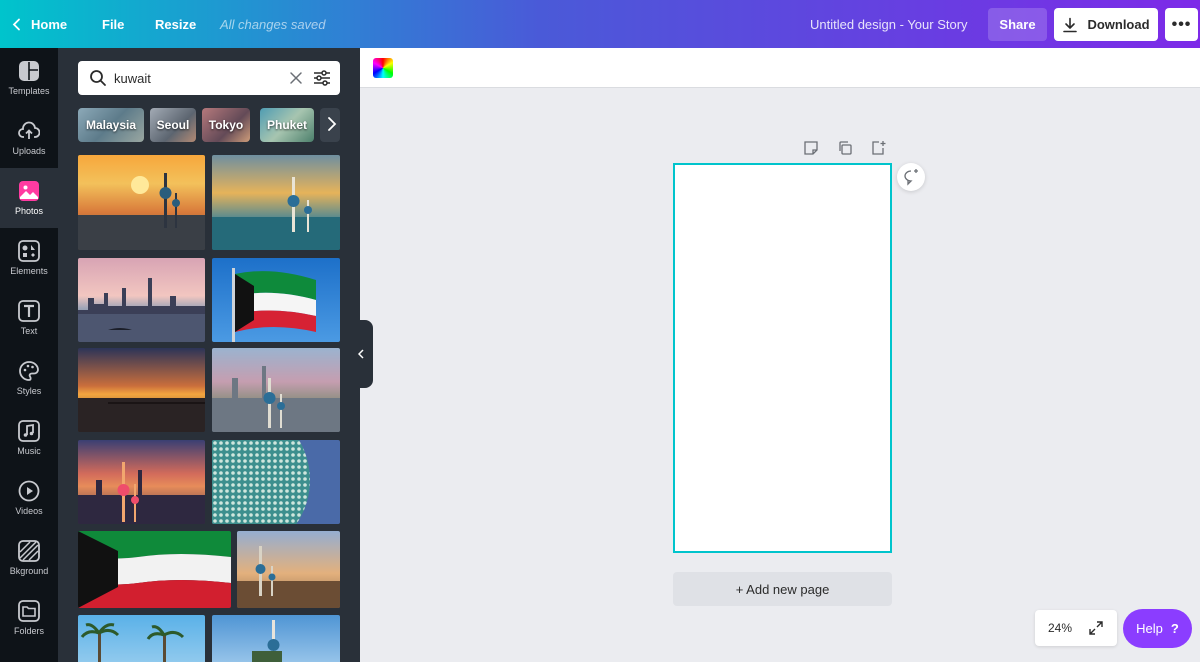 The width and height of the screenshot is (1200, 662). Describe the element at coordinates (1174, 628) in the screenshot. I see `question-mark-icon: ?` at that location.